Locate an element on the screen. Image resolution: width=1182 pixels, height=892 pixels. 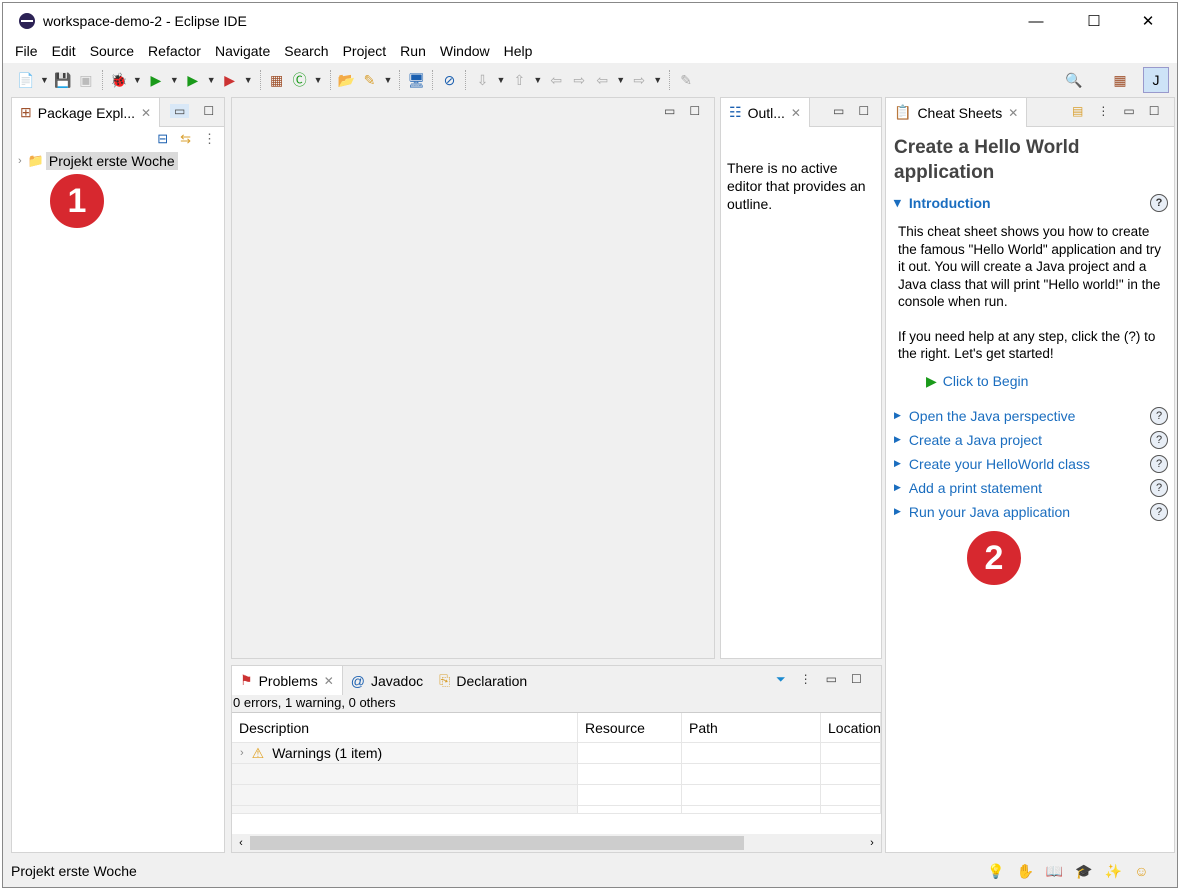
tutorials-icon: 🎓 is located at coordinates (1083, 871).